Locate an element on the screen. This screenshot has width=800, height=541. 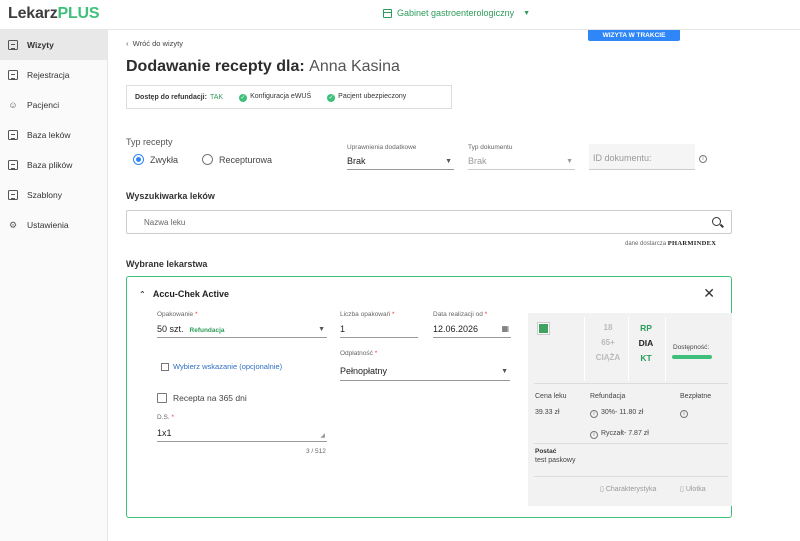
sidebar-item-label: Szablony is located at coordinates (44, 195).